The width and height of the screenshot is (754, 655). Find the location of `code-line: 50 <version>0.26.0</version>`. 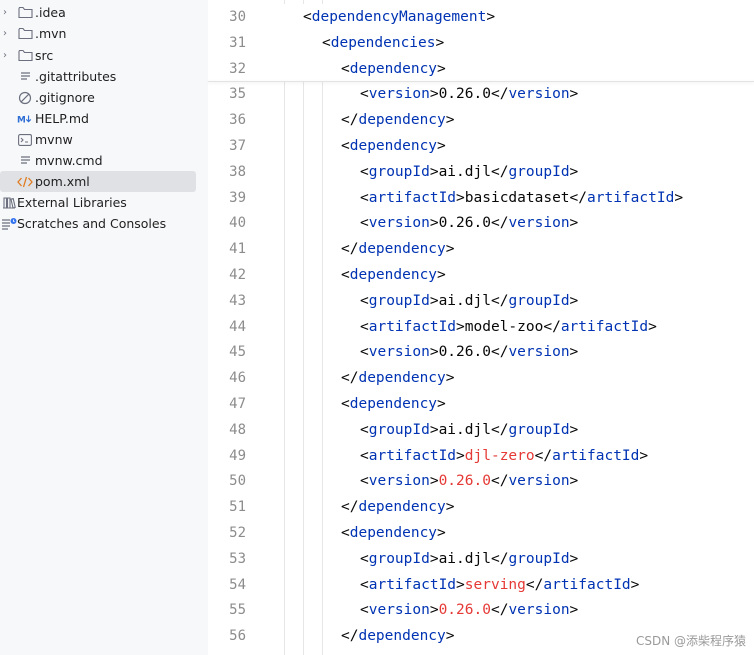

code-line: 50 <version>0.26.0</version> is located at coordinates (481, 481).